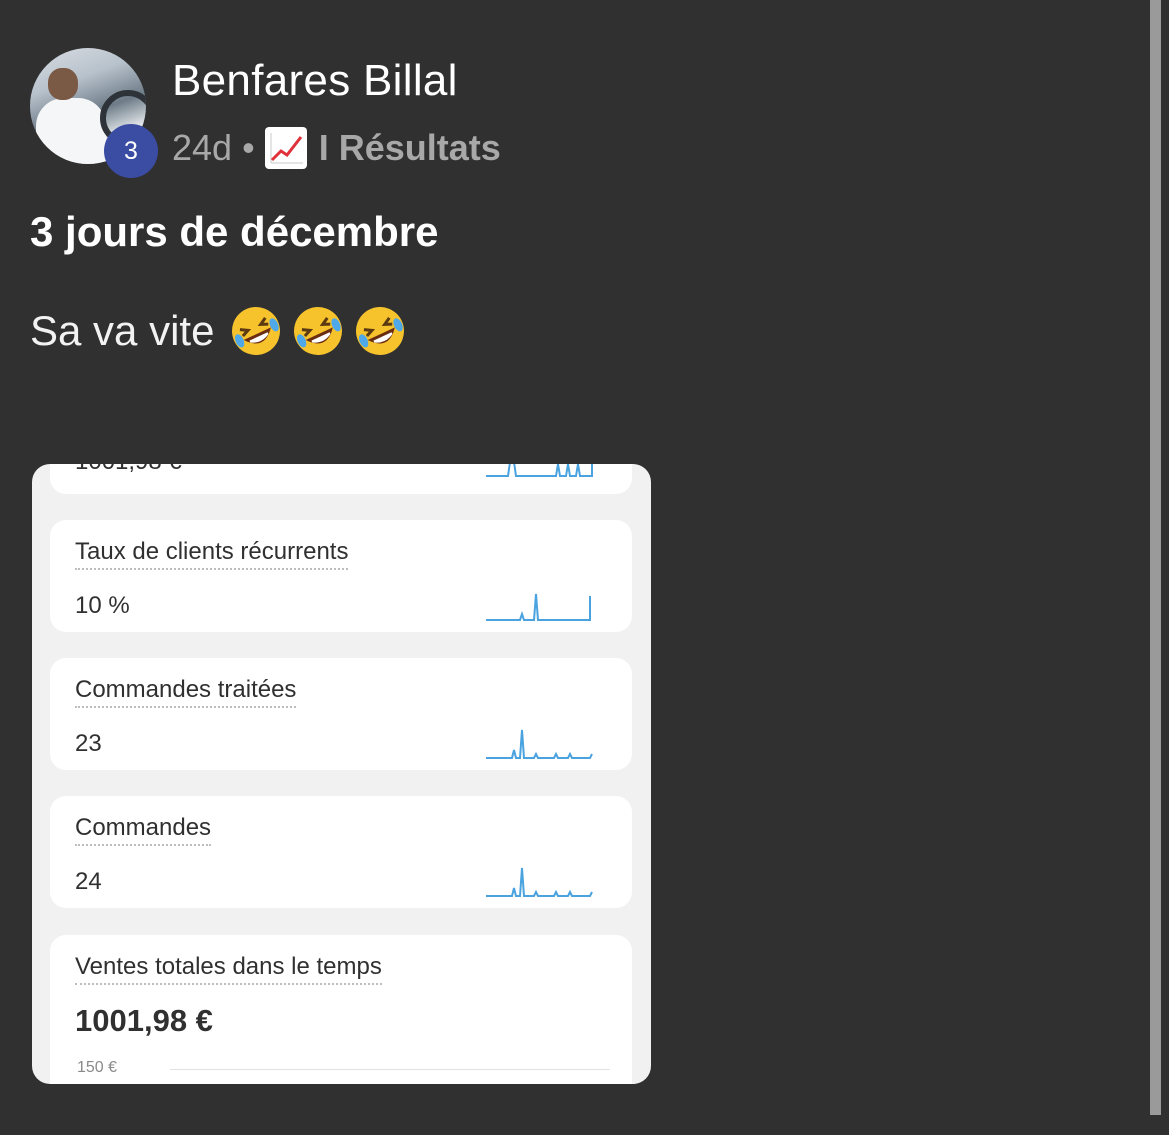 The width and height of the screenshot is (1169, 1135). Describe the element at coordinates (341, 576) in the screenshot. I see `metric-card-returning-customers: Taux de clients récurrents 10 %` at that location.